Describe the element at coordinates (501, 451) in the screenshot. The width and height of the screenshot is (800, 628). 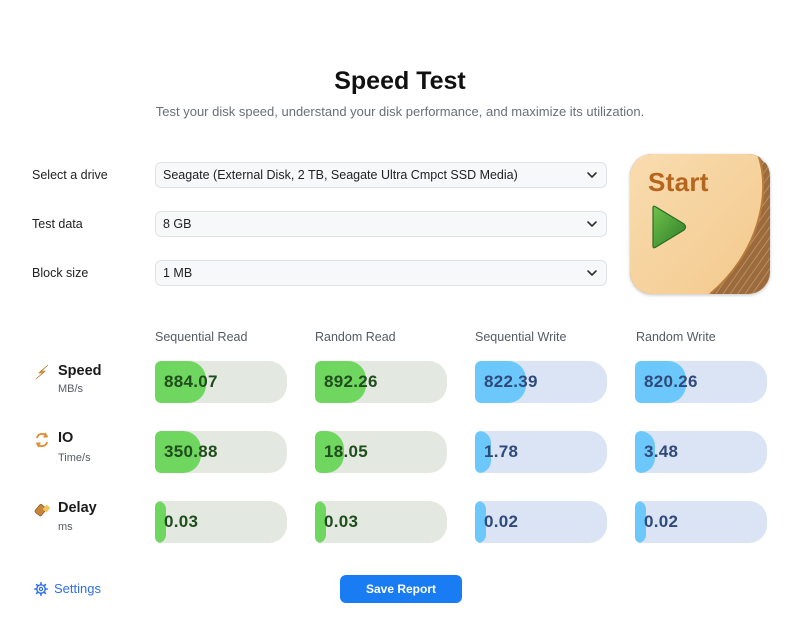
I see `cell-value: 1.78` at that location.